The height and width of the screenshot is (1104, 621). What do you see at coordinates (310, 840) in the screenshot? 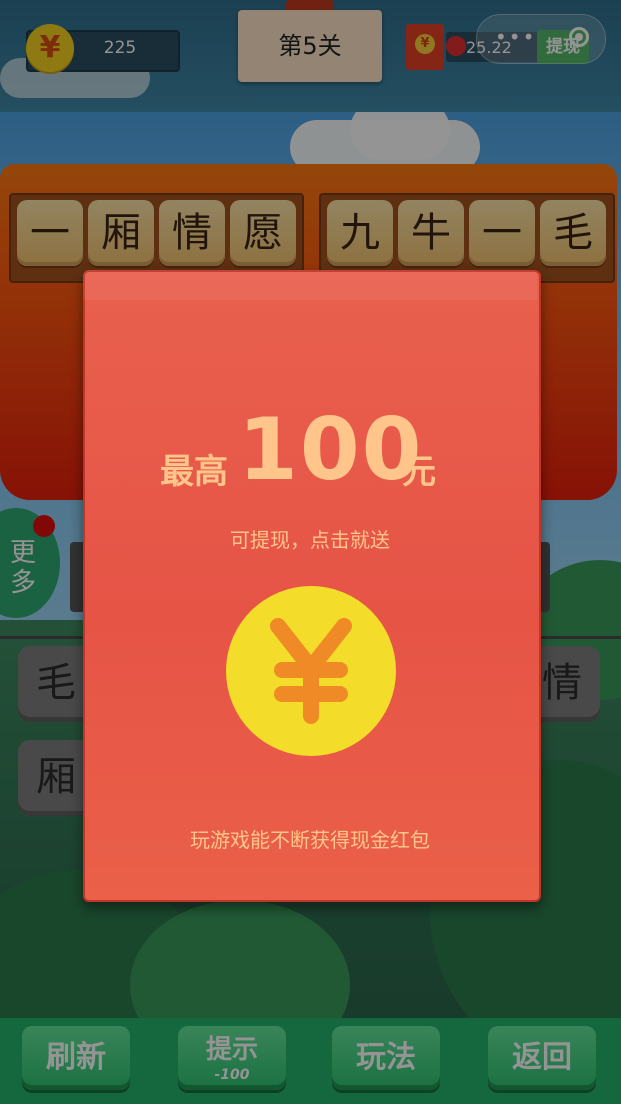
I see `reward-footer: 玩游戏能不断获得现金红包` at bounding box center [310, 840].